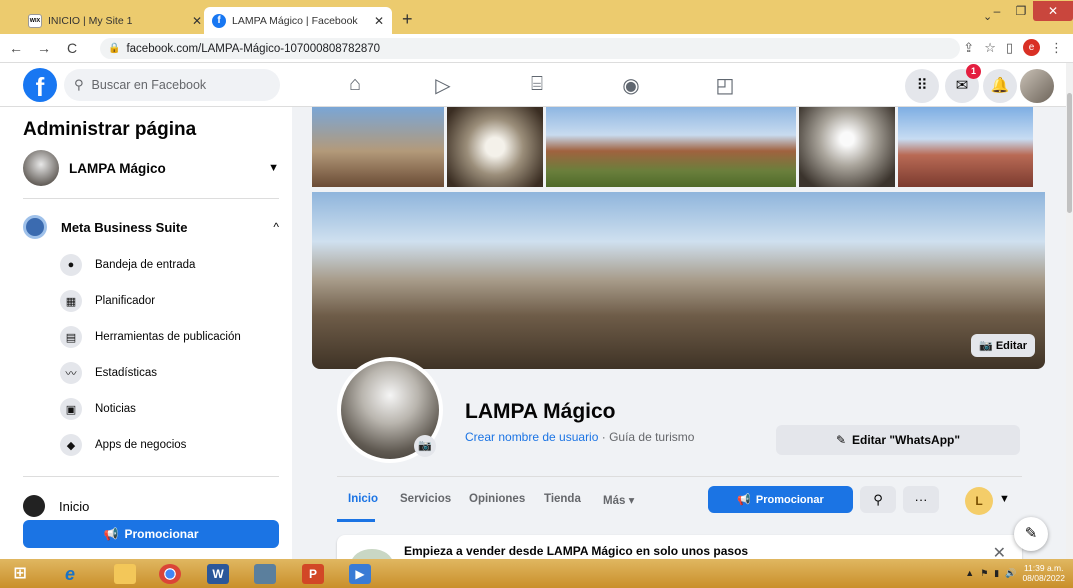  Describe the element at coordinates (996, 573) in the screenshot. I see `network-icon: ▮` at that location.